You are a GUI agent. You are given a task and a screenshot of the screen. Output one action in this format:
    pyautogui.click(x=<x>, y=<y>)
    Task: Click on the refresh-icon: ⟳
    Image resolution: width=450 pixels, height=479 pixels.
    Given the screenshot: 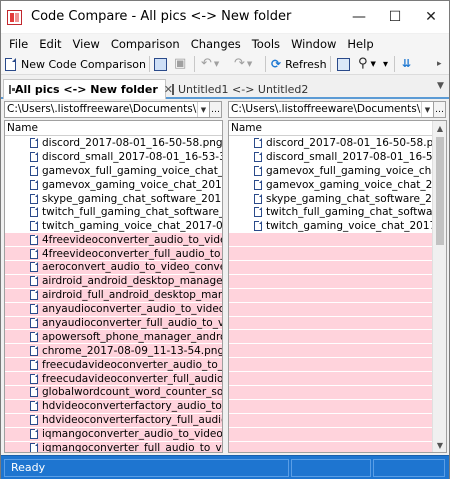 What is the action you would take?
    pyautogui.click(x=276, y=64)
    